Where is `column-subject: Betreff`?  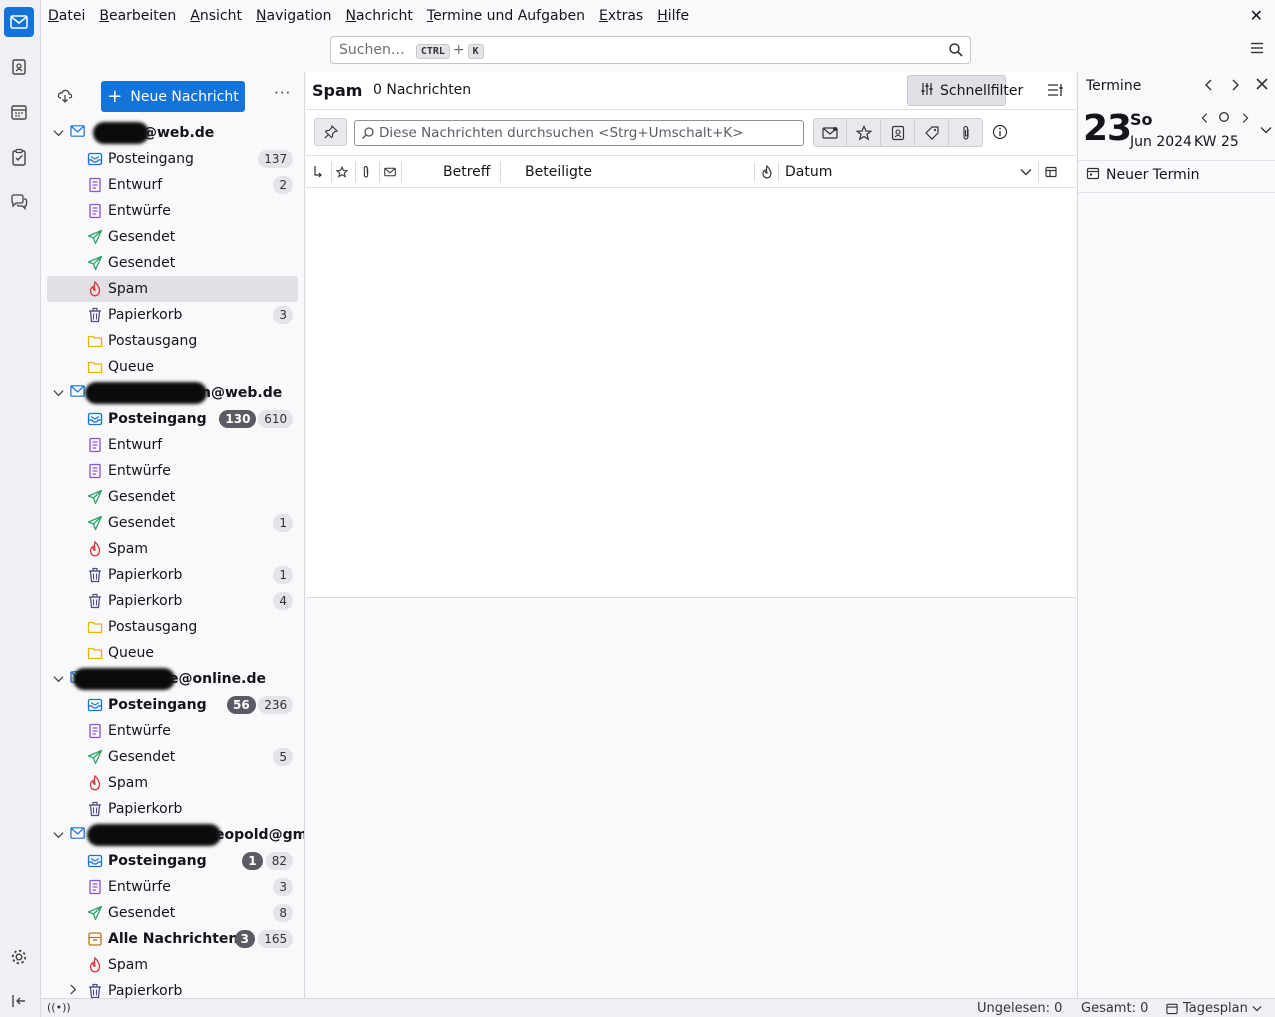
column-subject: Betreff is located at coordinates (466, 172).